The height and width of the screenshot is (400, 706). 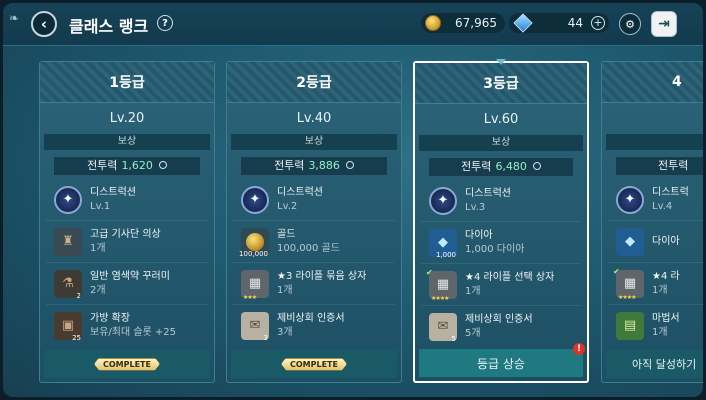 I want to click on reward-item: ▦ ★★★ ★3 라이플 묶음 상자 1개, so click(x=314, y=284).